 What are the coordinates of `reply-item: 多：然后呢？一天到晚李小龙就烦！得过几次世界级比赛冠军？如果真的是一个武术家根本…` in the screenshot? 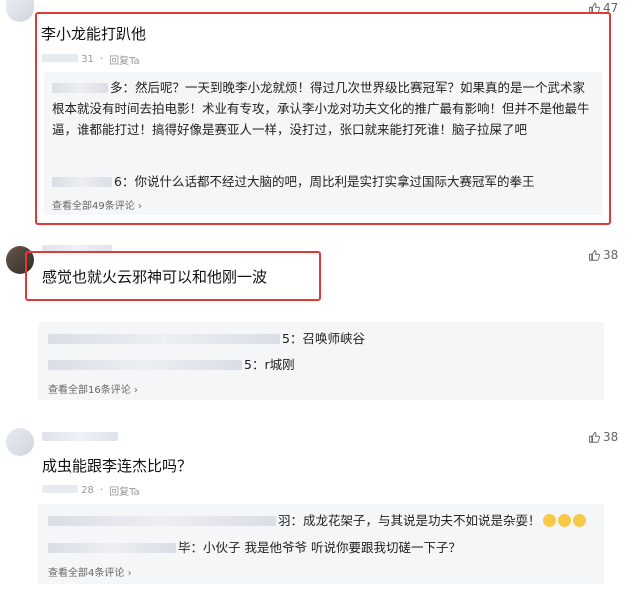 It's located at (321, 108).